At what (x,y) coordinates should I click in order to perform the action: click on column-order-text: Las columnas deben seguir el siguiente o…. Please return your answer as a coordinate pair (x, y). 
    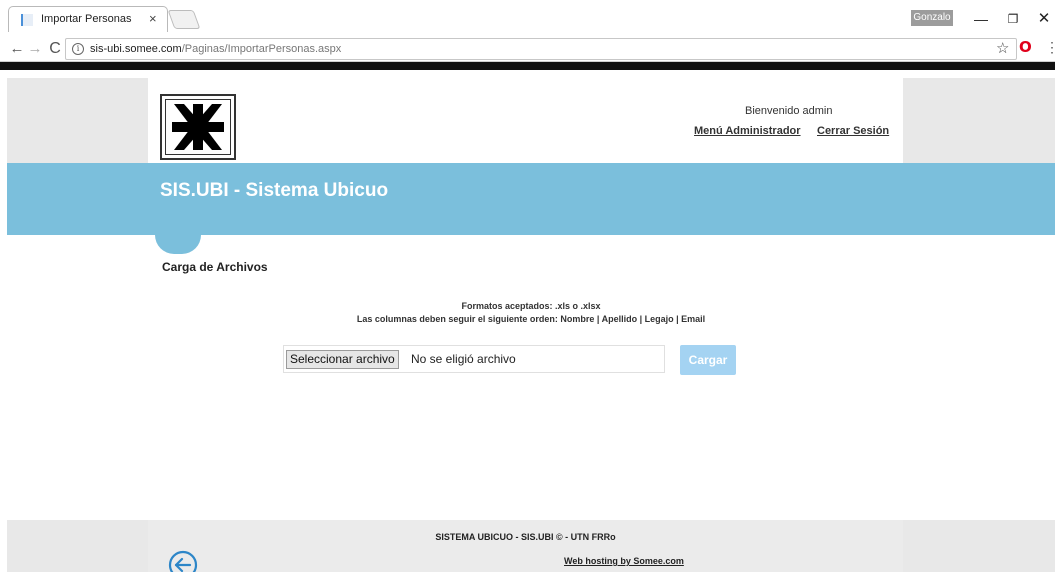
    Looking at the image, I should click on (531, 319).